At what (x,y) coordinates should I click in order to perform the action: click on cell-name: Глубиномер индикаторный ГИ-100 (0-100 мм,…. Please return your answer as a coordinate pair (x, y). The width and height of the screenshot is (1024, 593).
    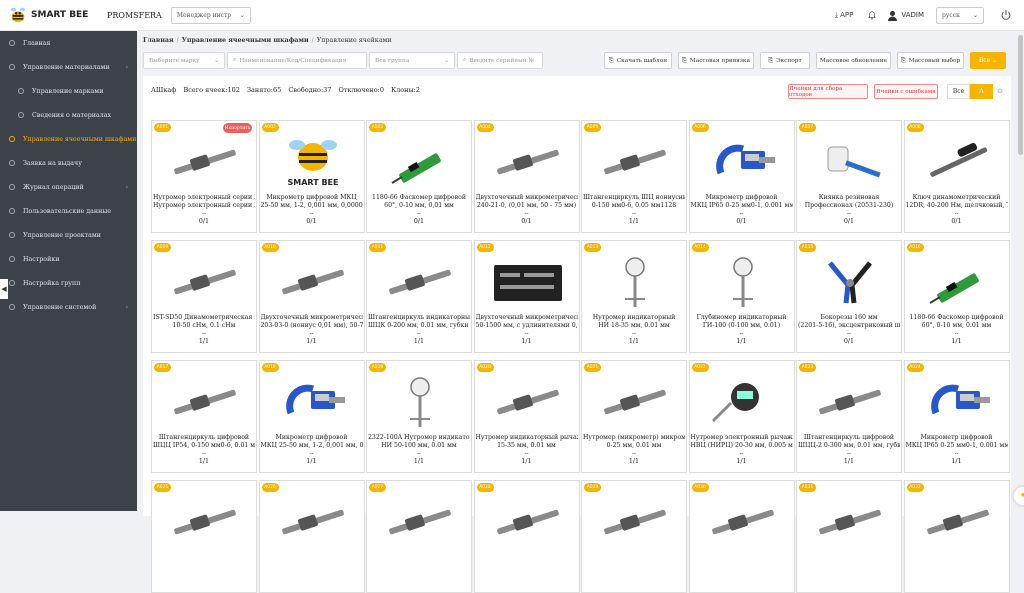
    Looking at the image, I should click on (742, 322).